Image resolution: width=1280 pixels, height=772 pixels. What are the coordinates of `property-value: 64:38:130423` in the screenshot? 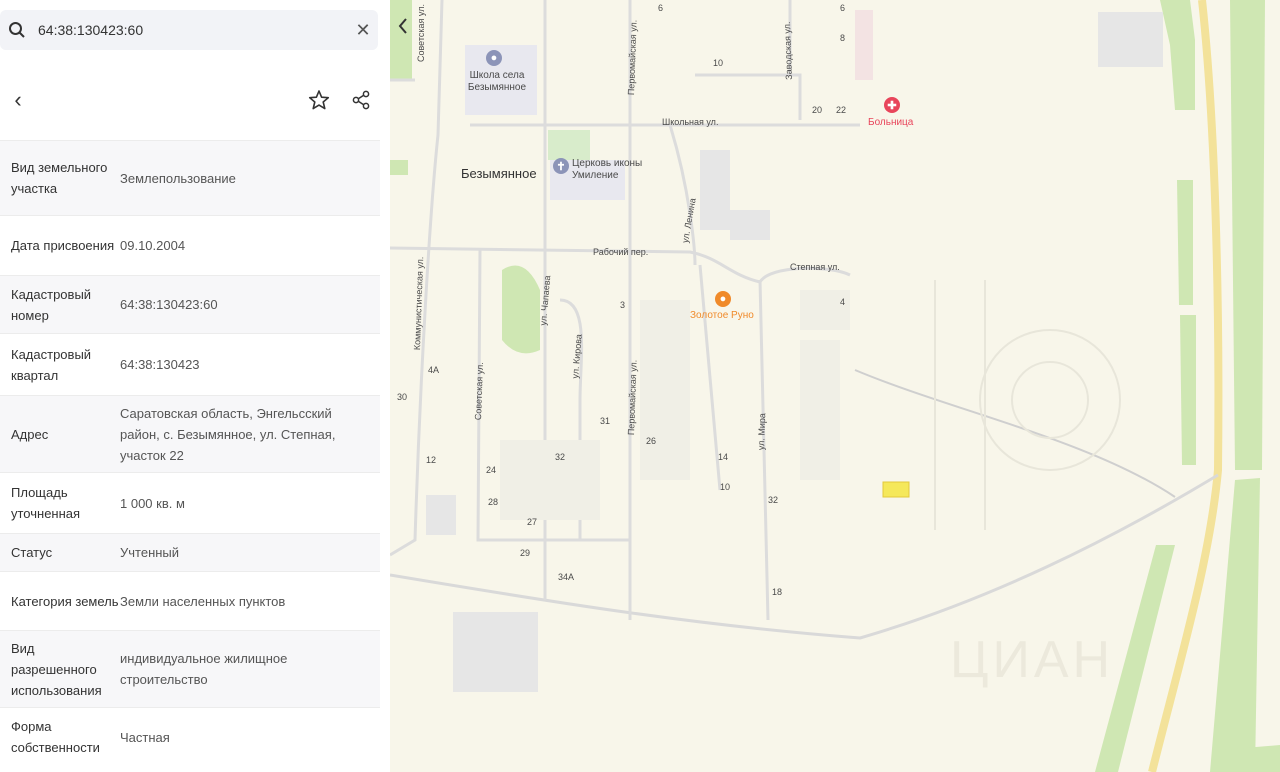 It's located at (160, 364).